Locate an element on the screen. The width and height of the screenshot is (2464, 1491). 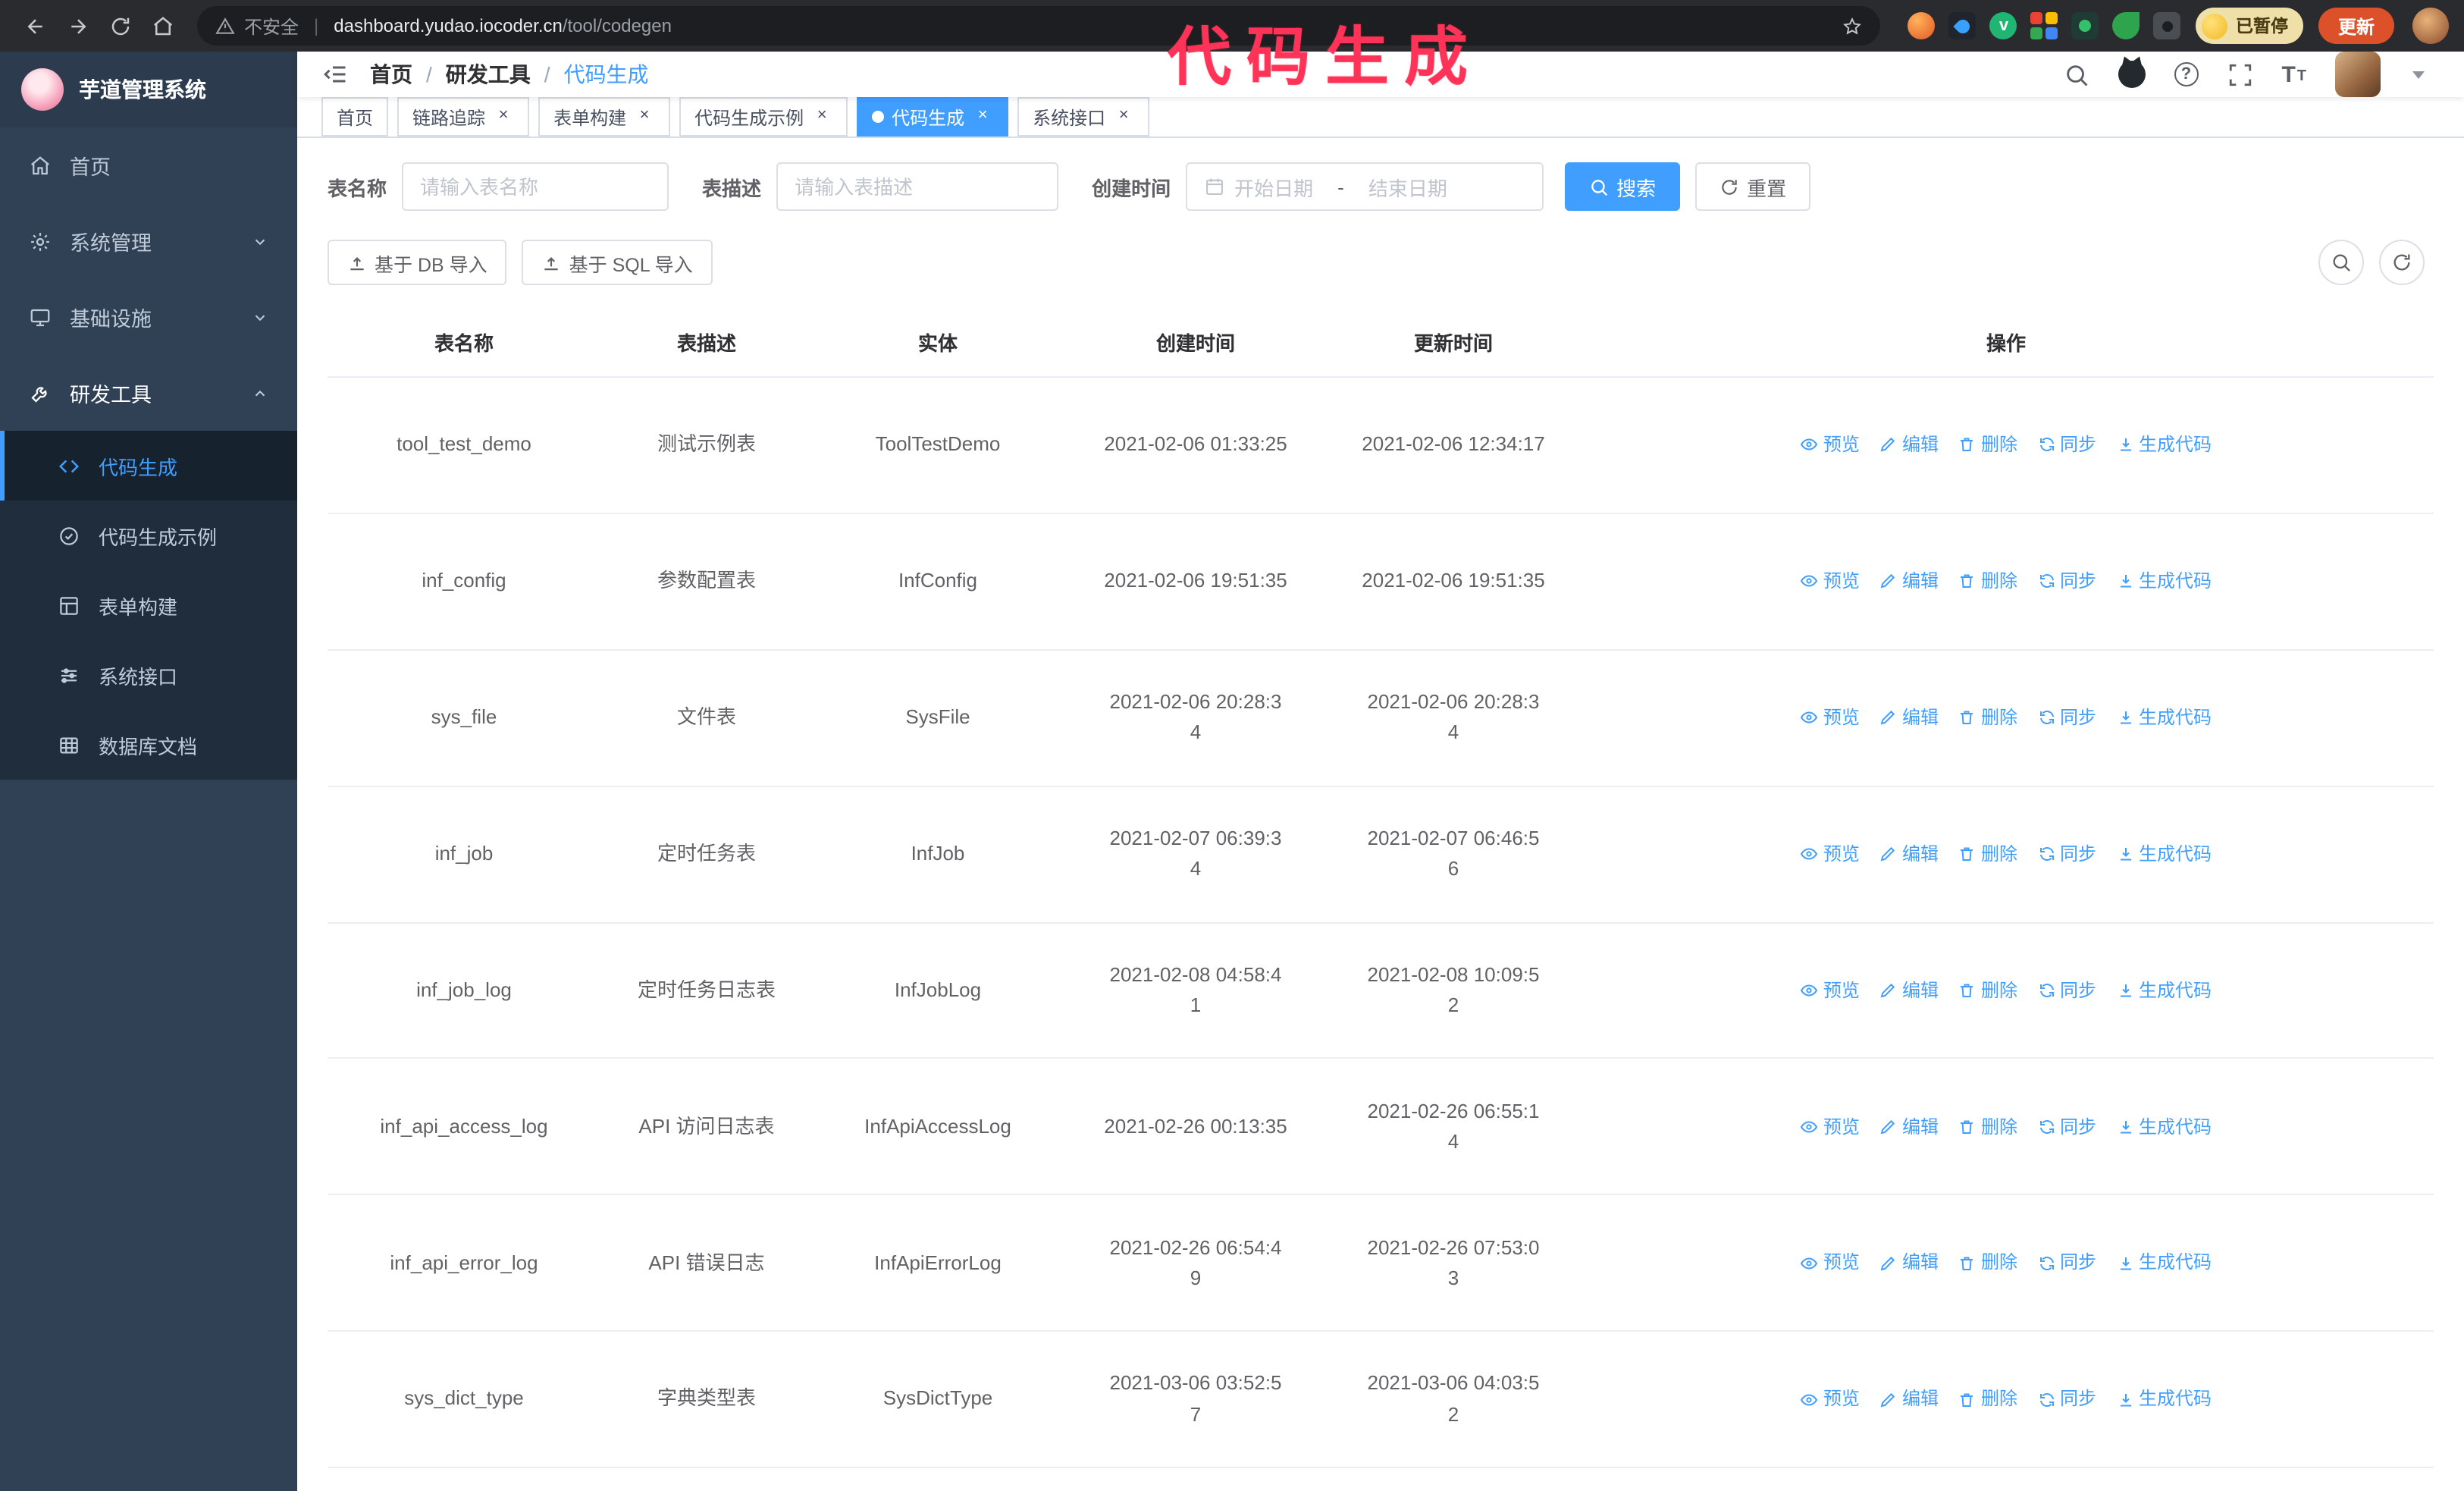
tag-system-api: 系统接口 × is located at coordinates (1084, 117).